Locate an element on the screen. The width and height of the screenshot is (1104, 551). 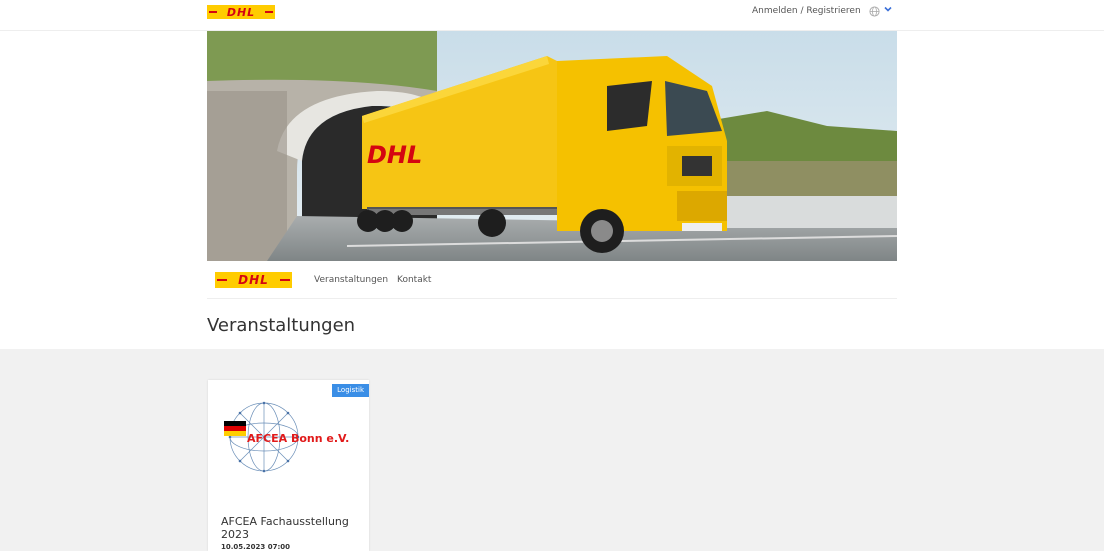
chevron-svg is located at coordinates (888, 9).